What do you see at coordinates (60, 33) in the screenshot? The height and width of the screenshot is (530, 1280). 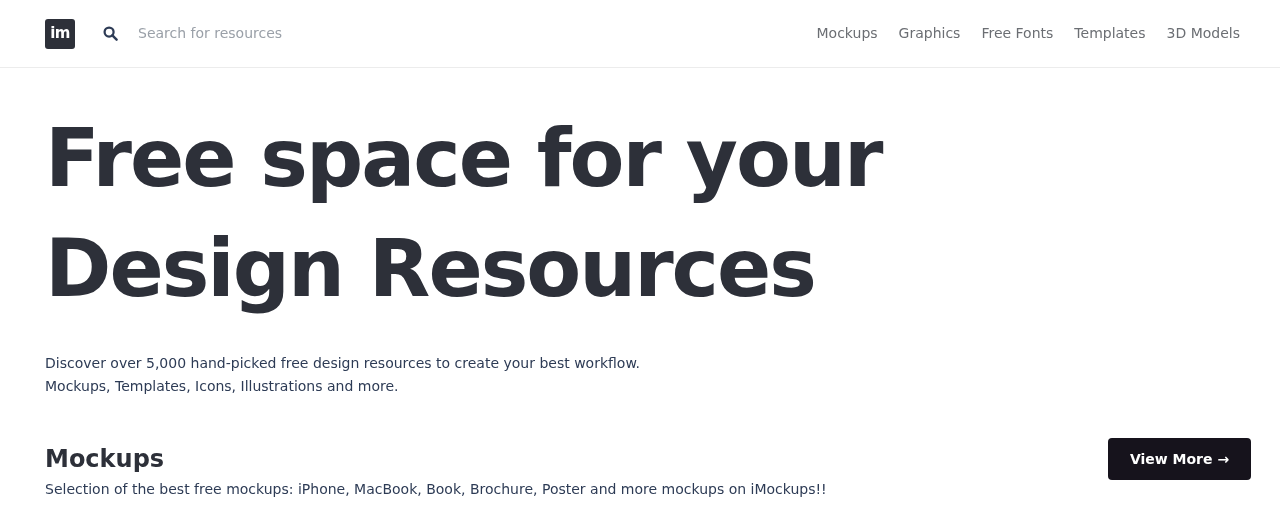 I see `logo: im` at bounding box center [60, 33].